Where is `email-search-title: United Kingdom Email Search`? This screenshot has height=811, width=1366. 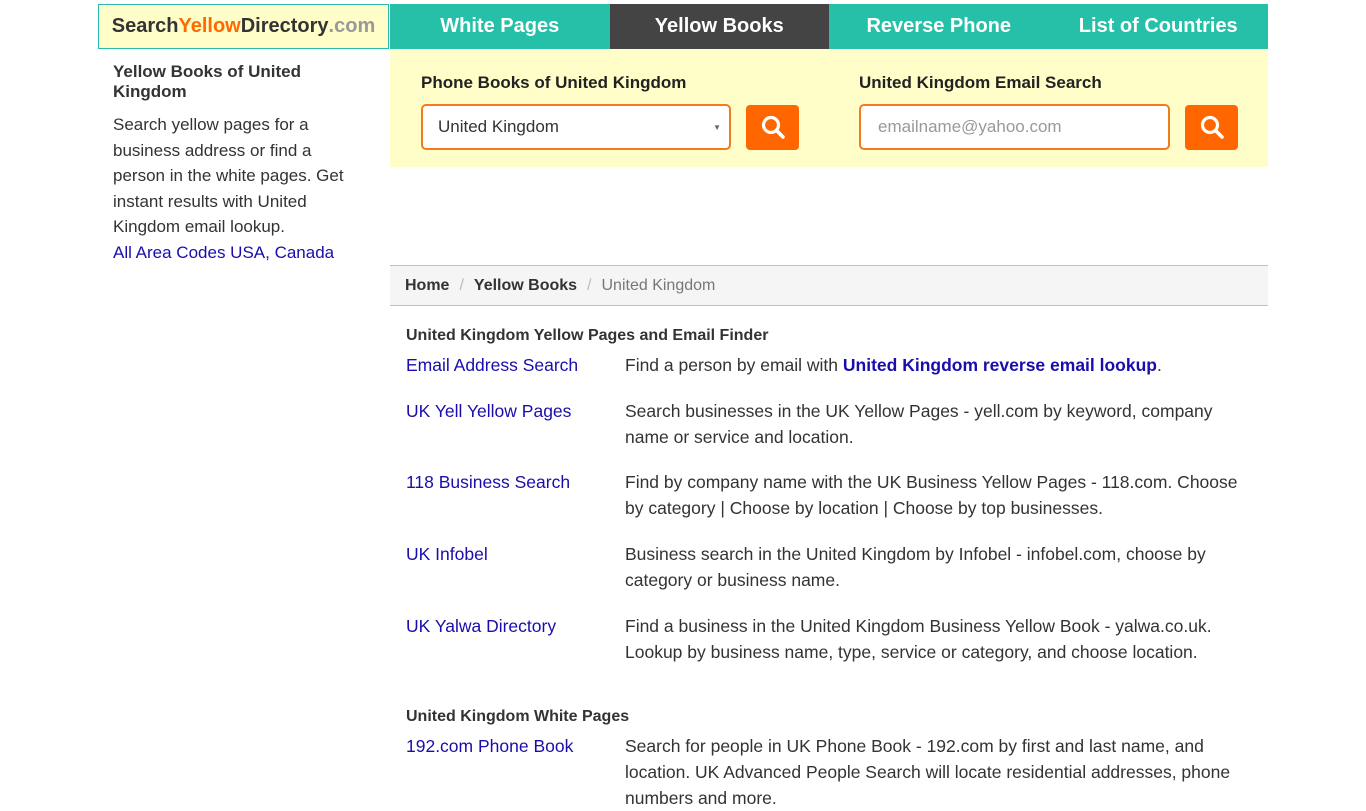 email-search-title: United Kingdom Email Search is located at coordinates (980, 82).